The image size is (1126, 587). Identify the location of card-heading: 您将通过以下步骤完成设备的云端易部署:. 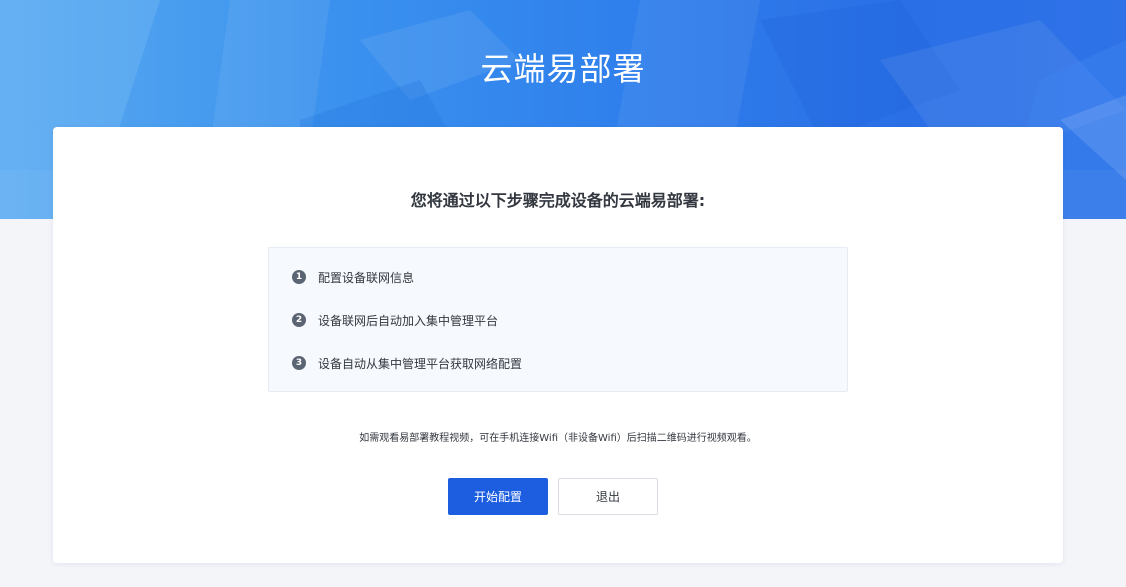
(558, 200).